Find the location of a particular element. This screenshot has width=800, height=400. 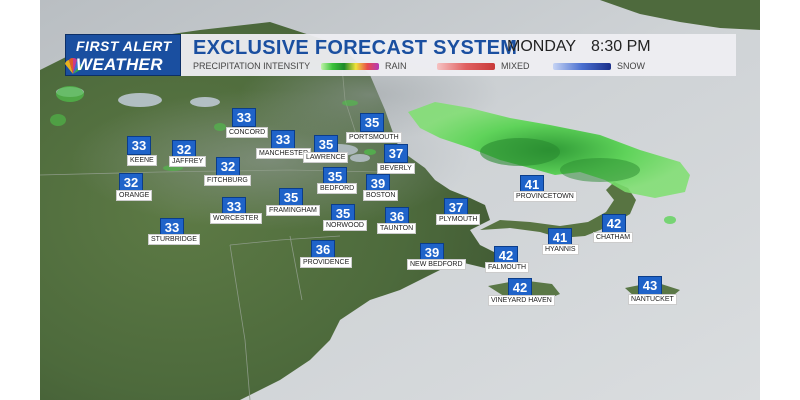

city-temp: 35 is located at coordinates (372, 122).